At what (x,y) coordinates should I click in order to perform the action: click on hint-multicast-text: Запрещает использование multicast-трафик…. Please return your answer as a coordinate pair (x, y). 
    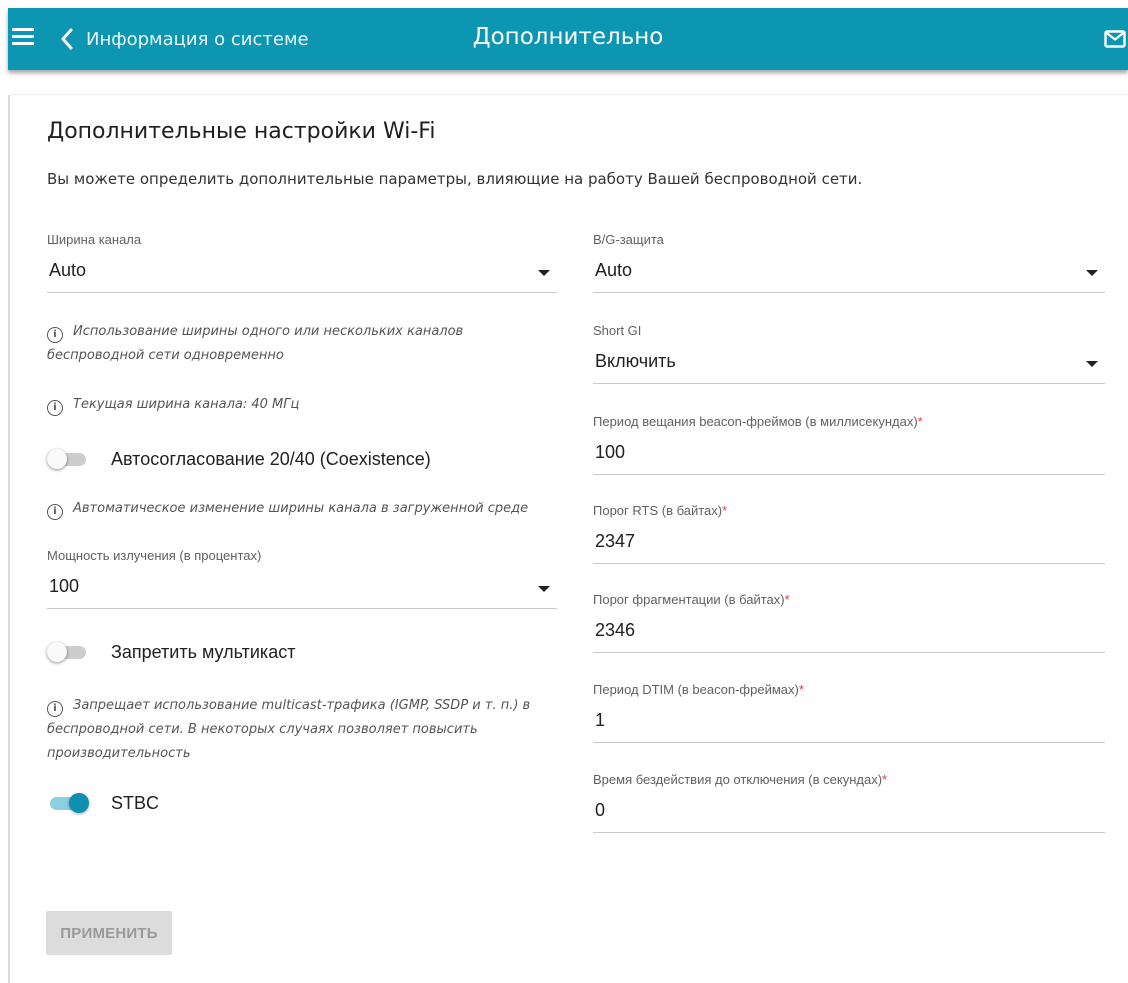
    Looking at the image, I should click on (289, 729).